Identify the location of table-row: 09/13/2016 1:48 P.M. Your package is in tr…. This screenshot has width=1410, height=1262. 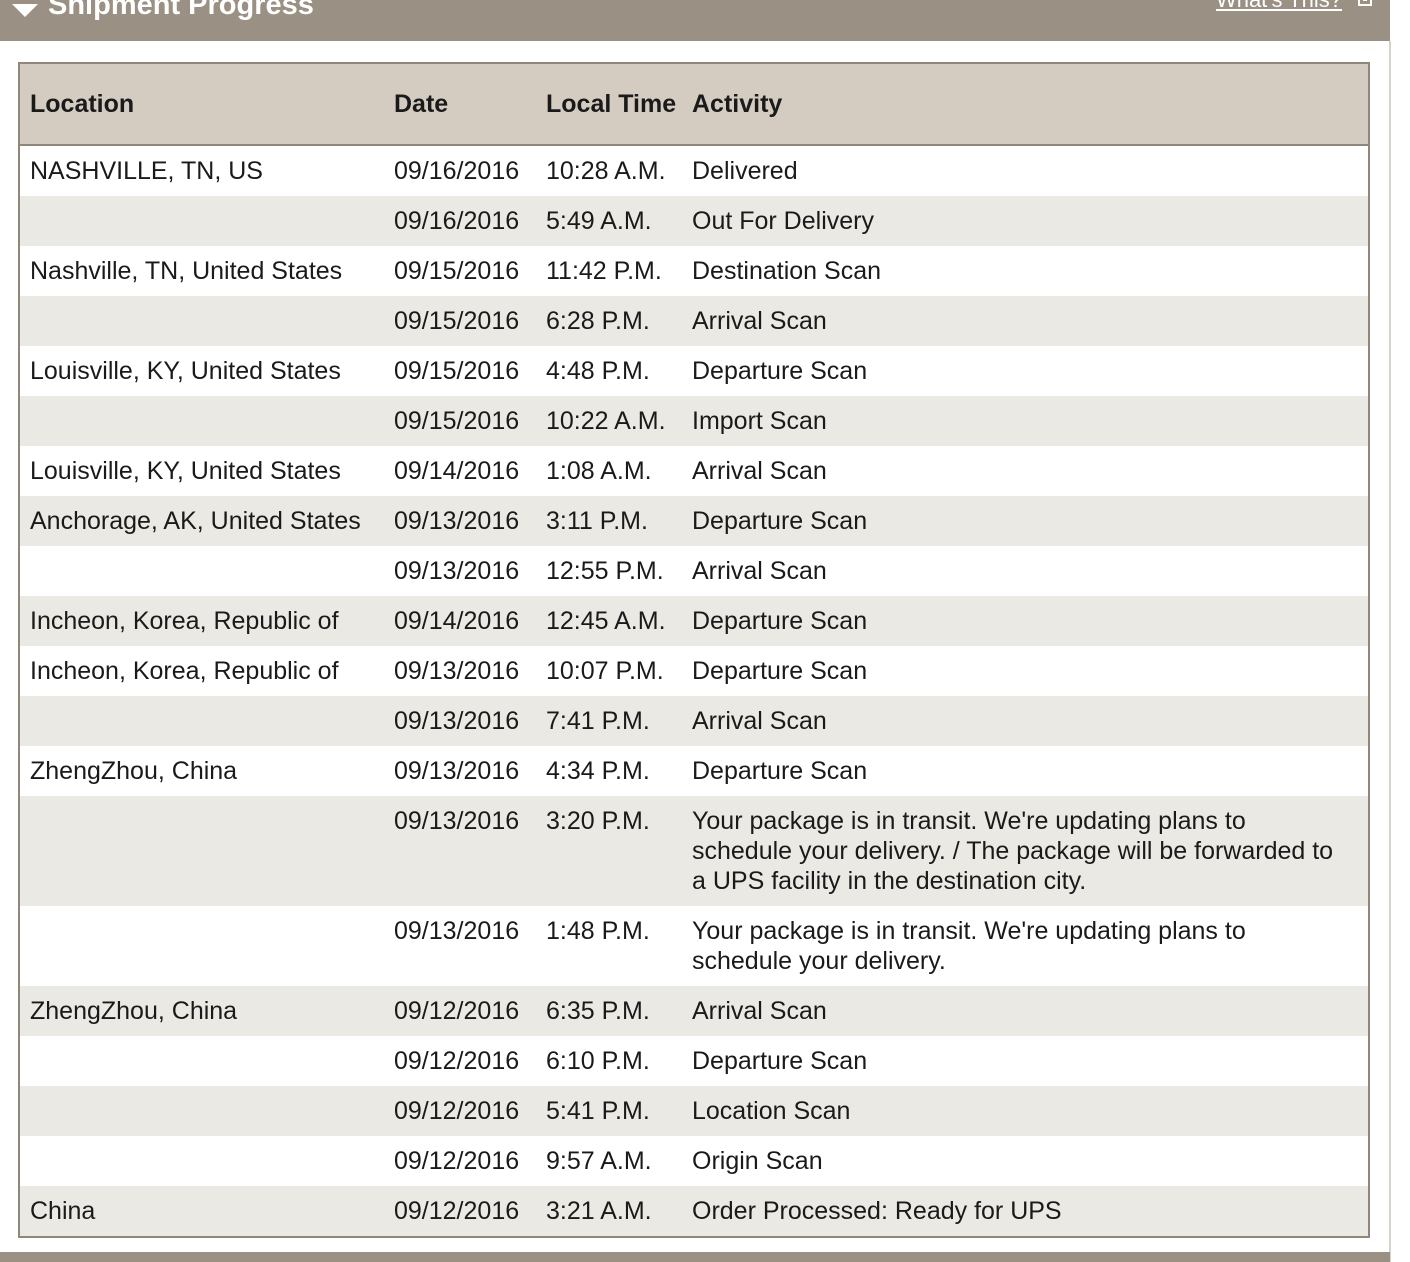
(694, 946).